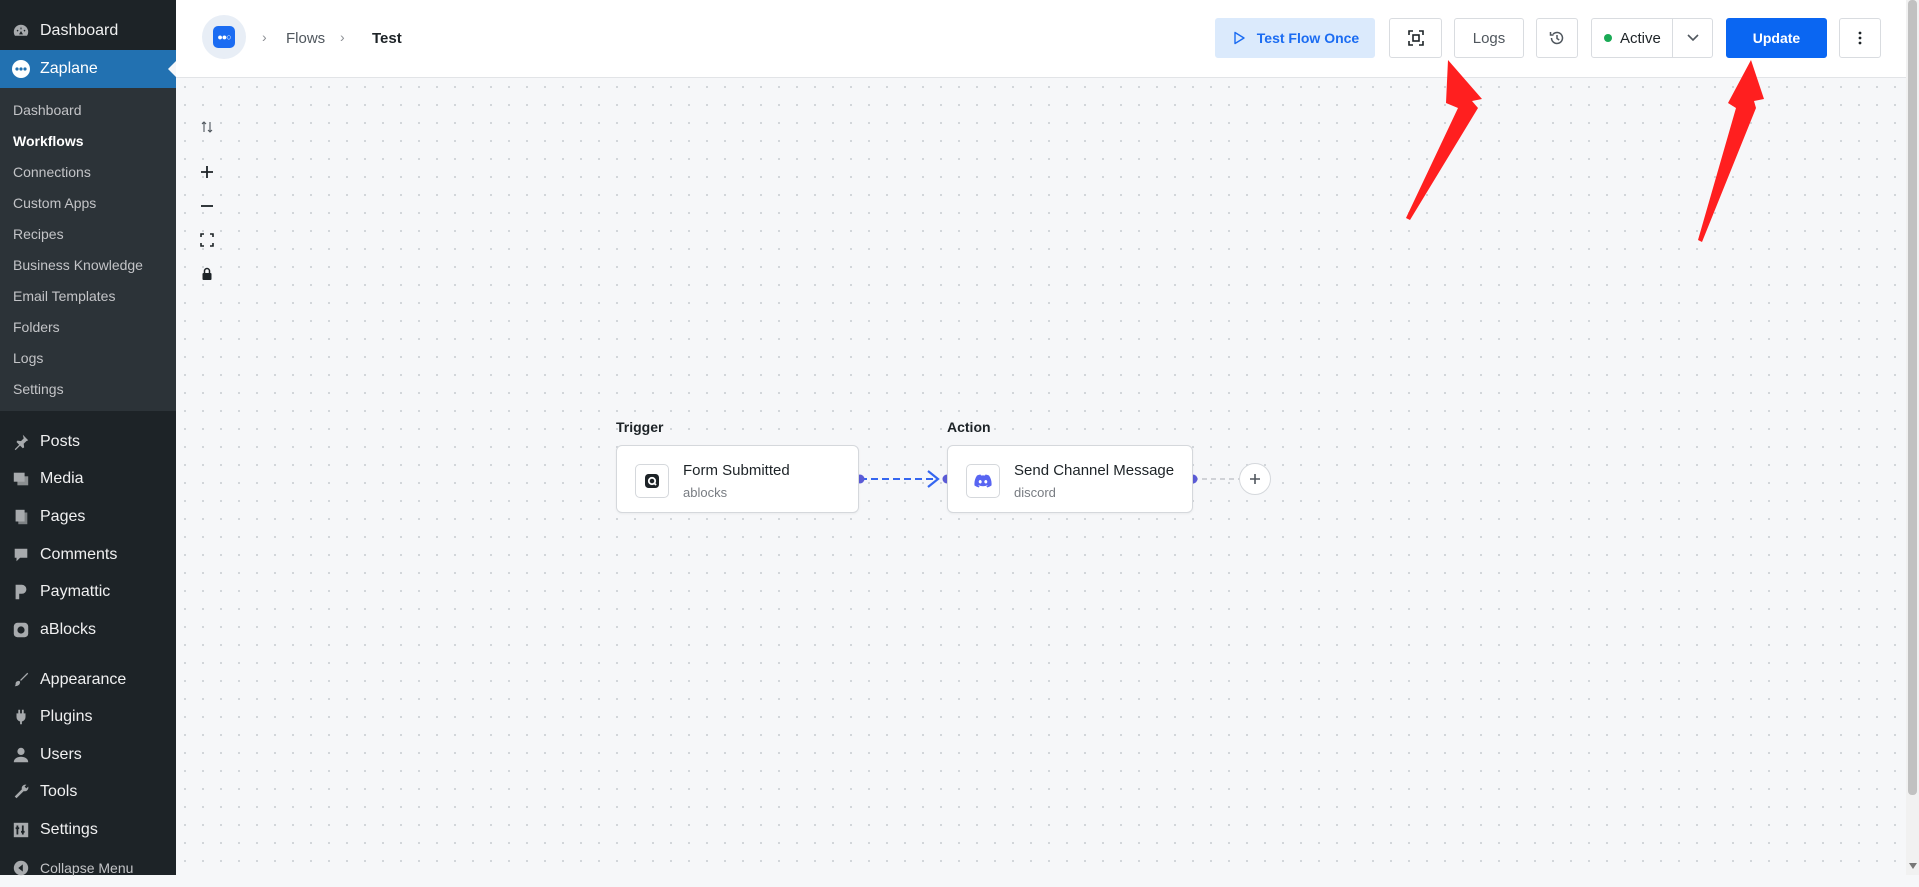 This screenshot has height=887, width=1919. What do you see at coordinates (1608, 38) in the screenshot?
I see `status-dot` at bounding box center [1608, 38].